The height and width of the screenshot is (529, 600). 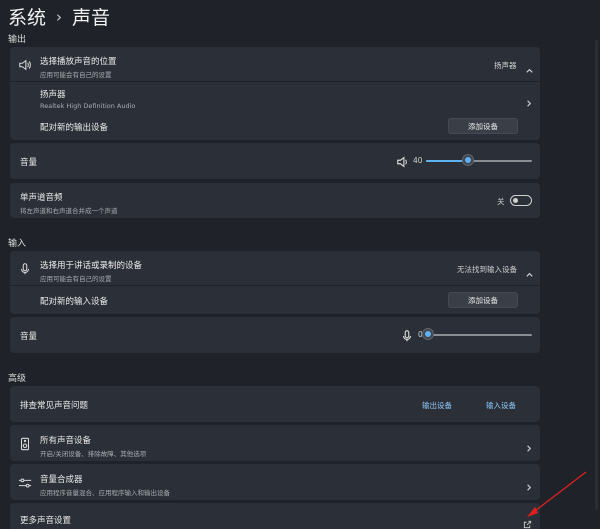 What do you see at coordinates (480, 335) in the screenshot?
I see `input-volume-track` at bounding box center [480, 335].